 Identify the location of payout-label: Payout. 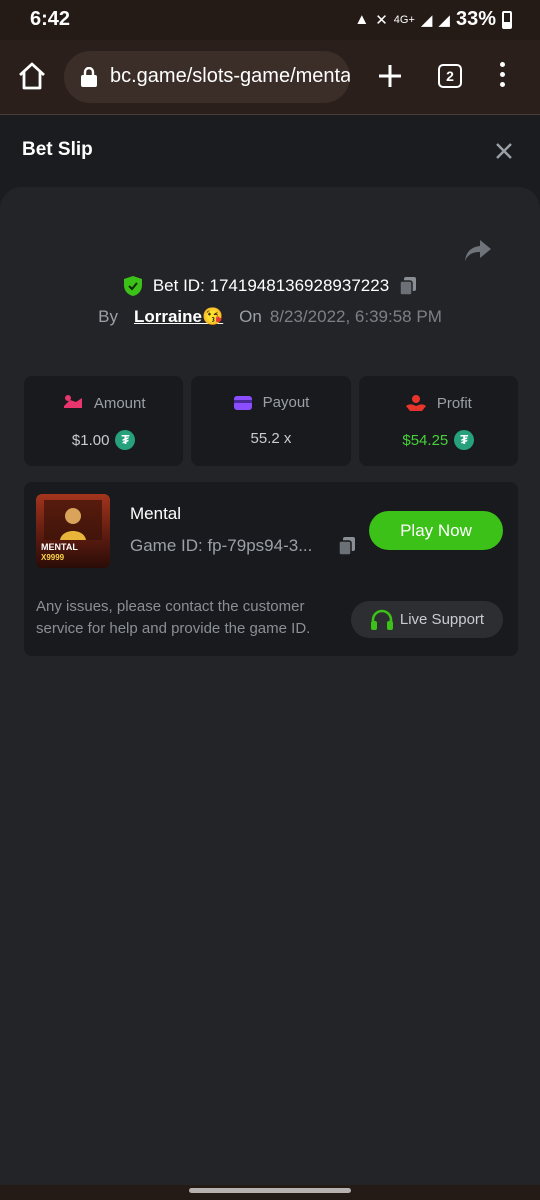
(286, 402).